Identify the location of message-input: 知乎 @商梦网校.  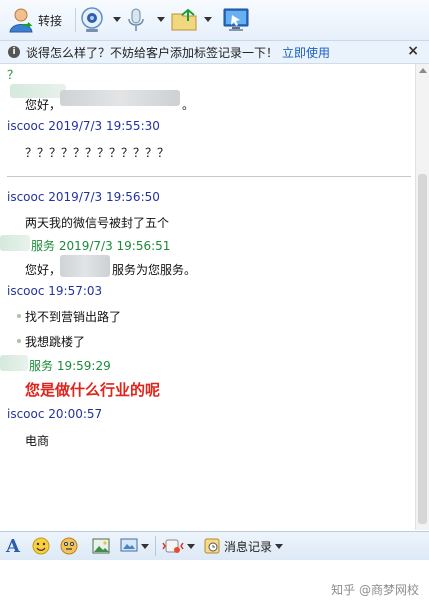
(214, 581).